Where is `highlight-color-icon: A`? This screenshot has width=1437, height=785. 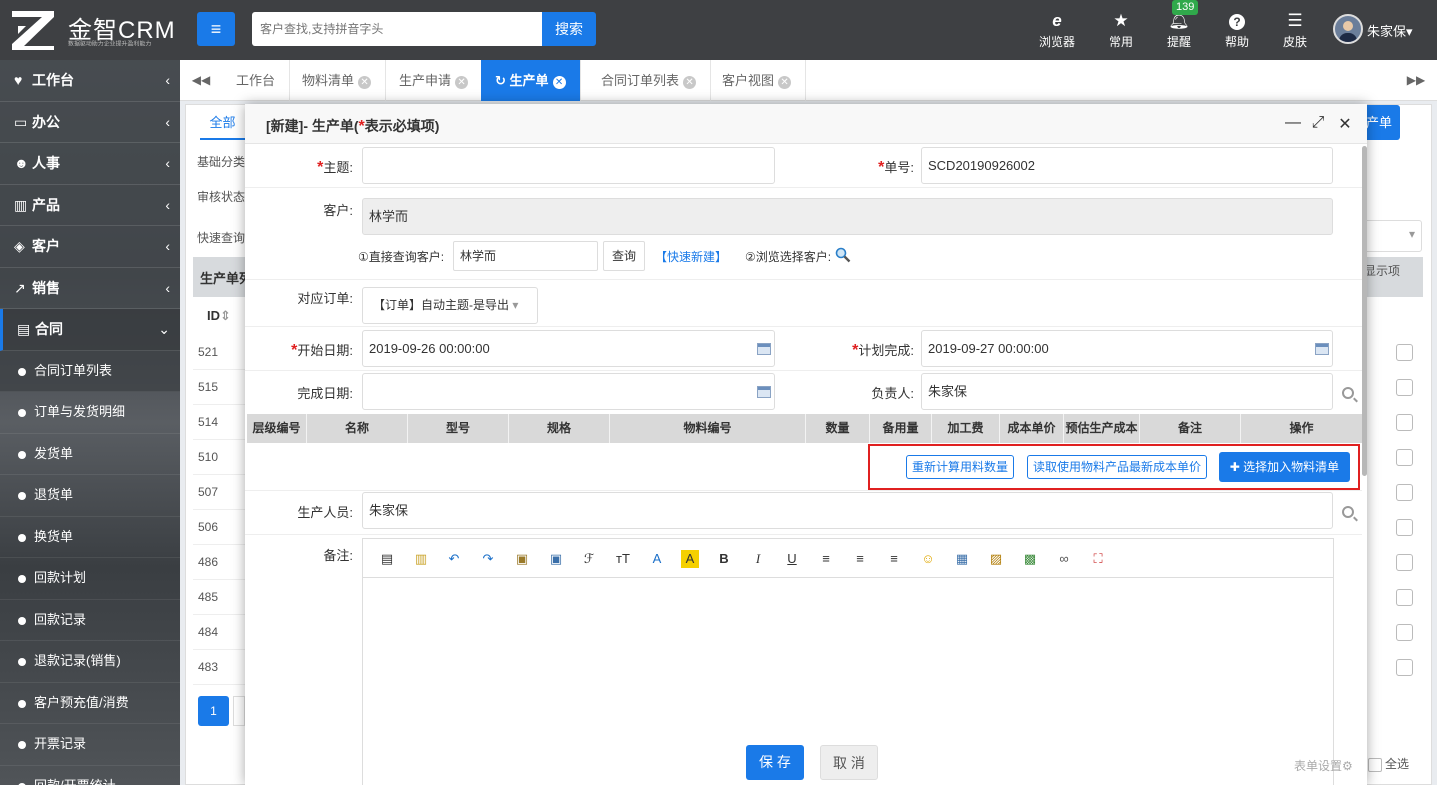 highlight-color-icon: A is located at coordinates (690, 559).